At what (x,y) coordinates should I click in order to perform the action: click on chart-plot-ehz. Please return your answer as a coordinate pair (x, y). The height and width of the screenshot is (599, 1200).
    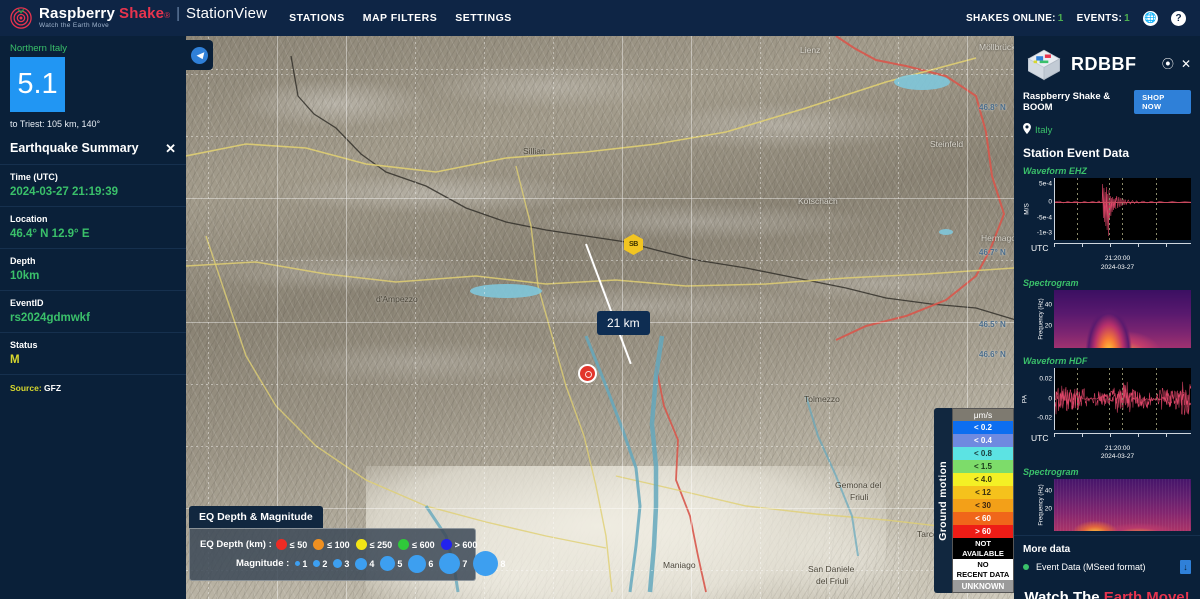
    Looking at the image, I should click on (1122, 209).